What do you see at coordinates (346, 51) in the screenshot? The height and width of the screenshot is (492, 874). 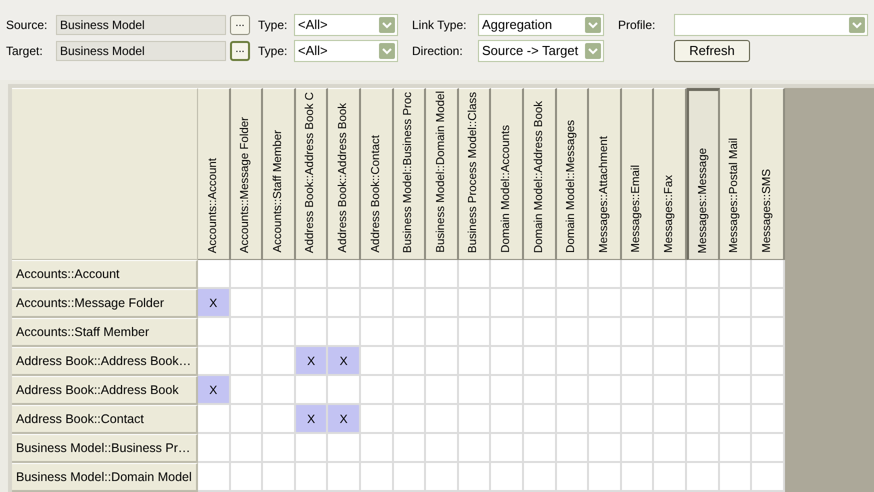 I see `dropdown: <All>` at bounding box center [346, 51].